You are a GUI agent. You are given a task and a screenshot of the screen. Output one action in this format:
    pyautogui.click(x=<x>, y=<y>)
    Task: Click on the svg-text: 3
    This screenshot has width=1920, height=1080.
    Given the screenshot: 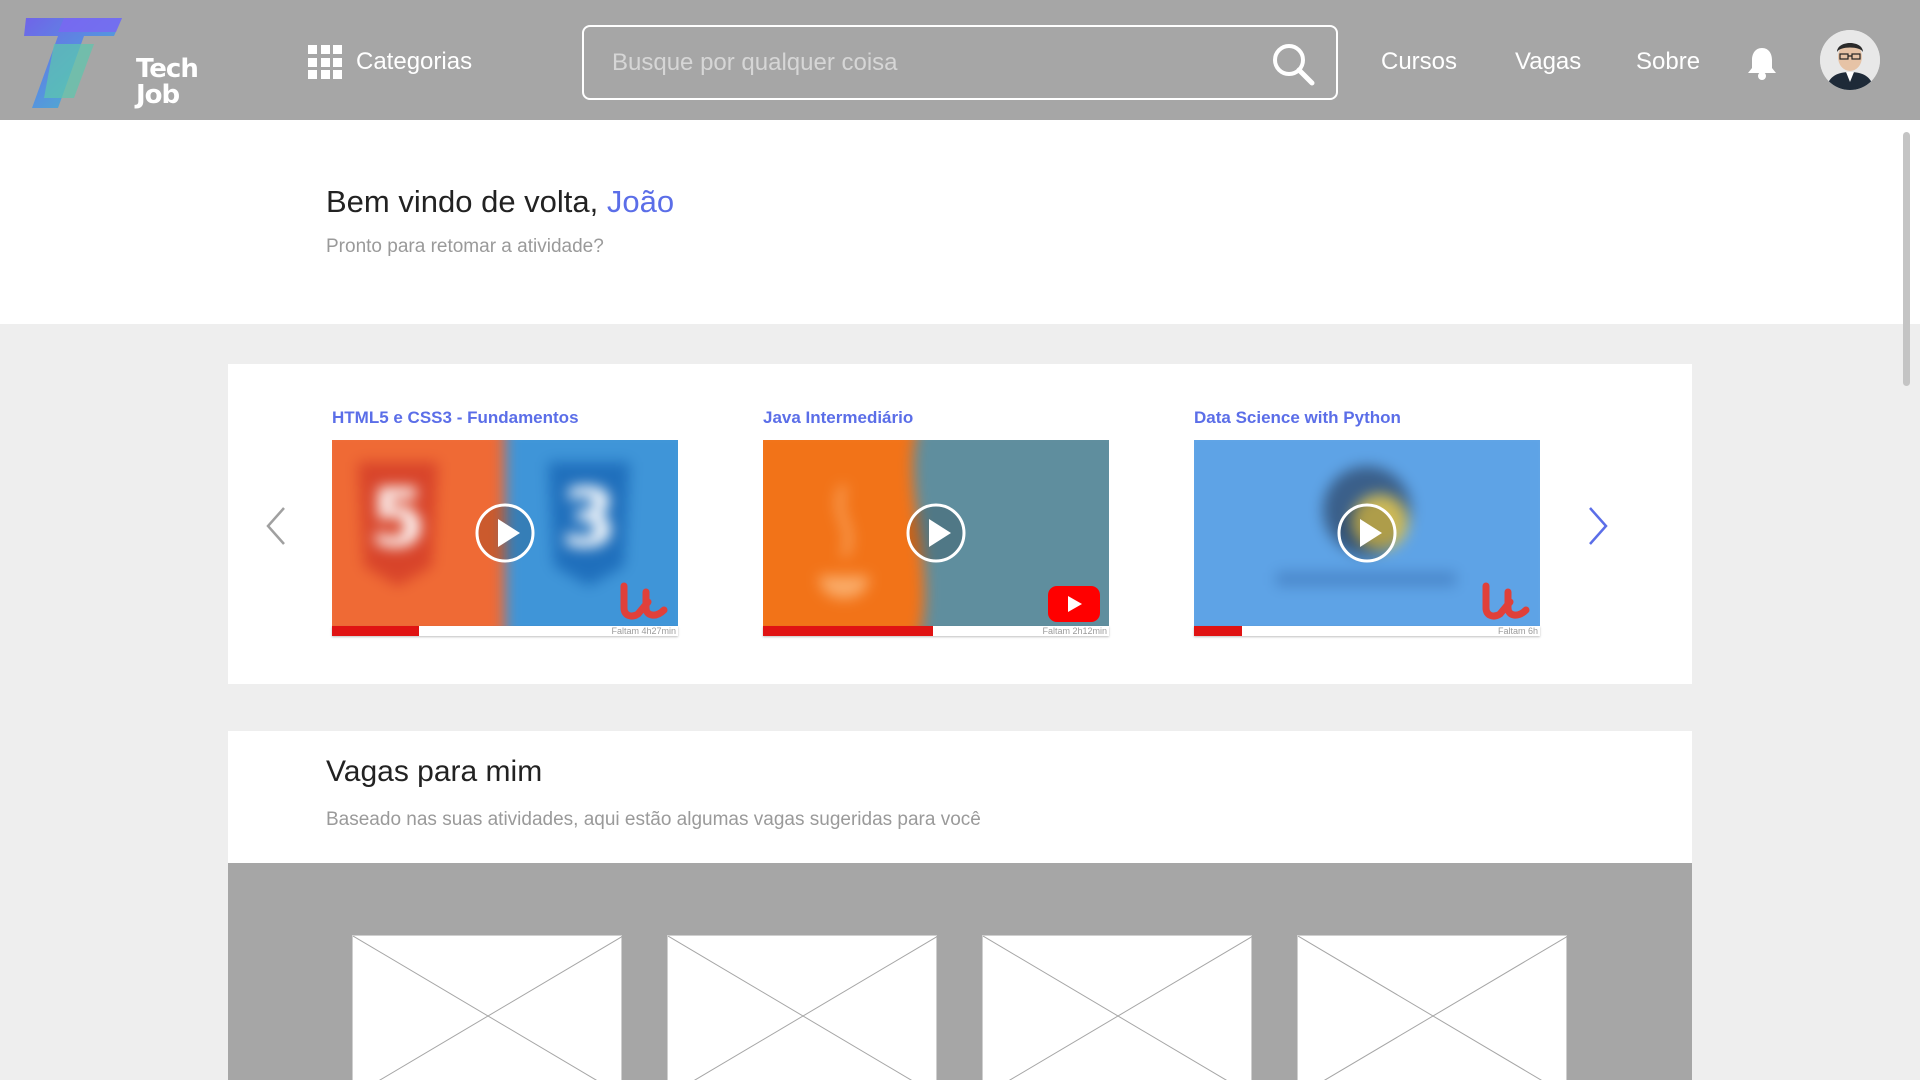 What is the action you would take?
    pyautogui.click(x=589, y=518)
    